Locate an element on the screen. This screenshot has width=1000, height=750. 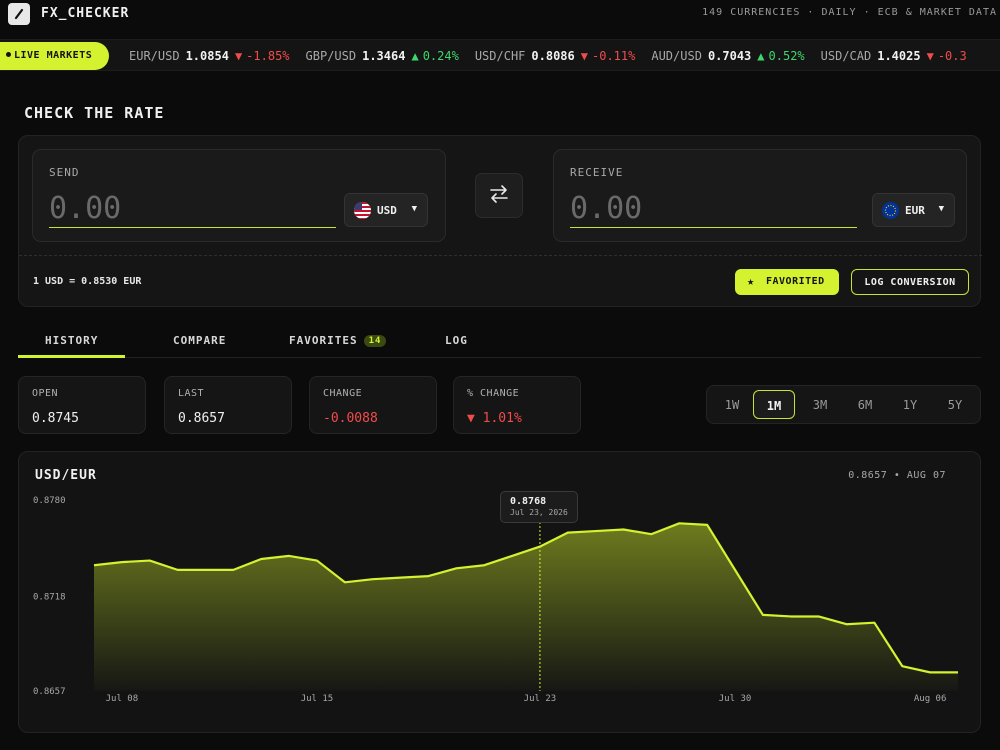
rate-summary: 1 USD = 0.8530 EUR is located at coordinates (87, 281).